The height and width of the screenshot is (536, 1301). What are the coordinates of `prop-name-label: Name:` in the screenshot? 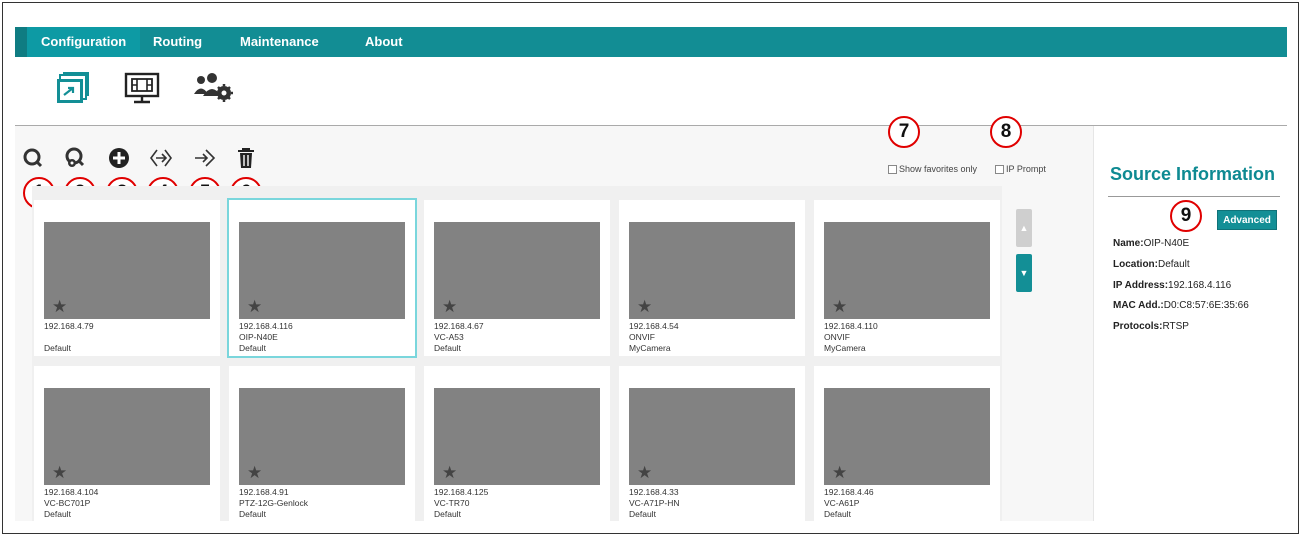 It's located at (1128, 243).